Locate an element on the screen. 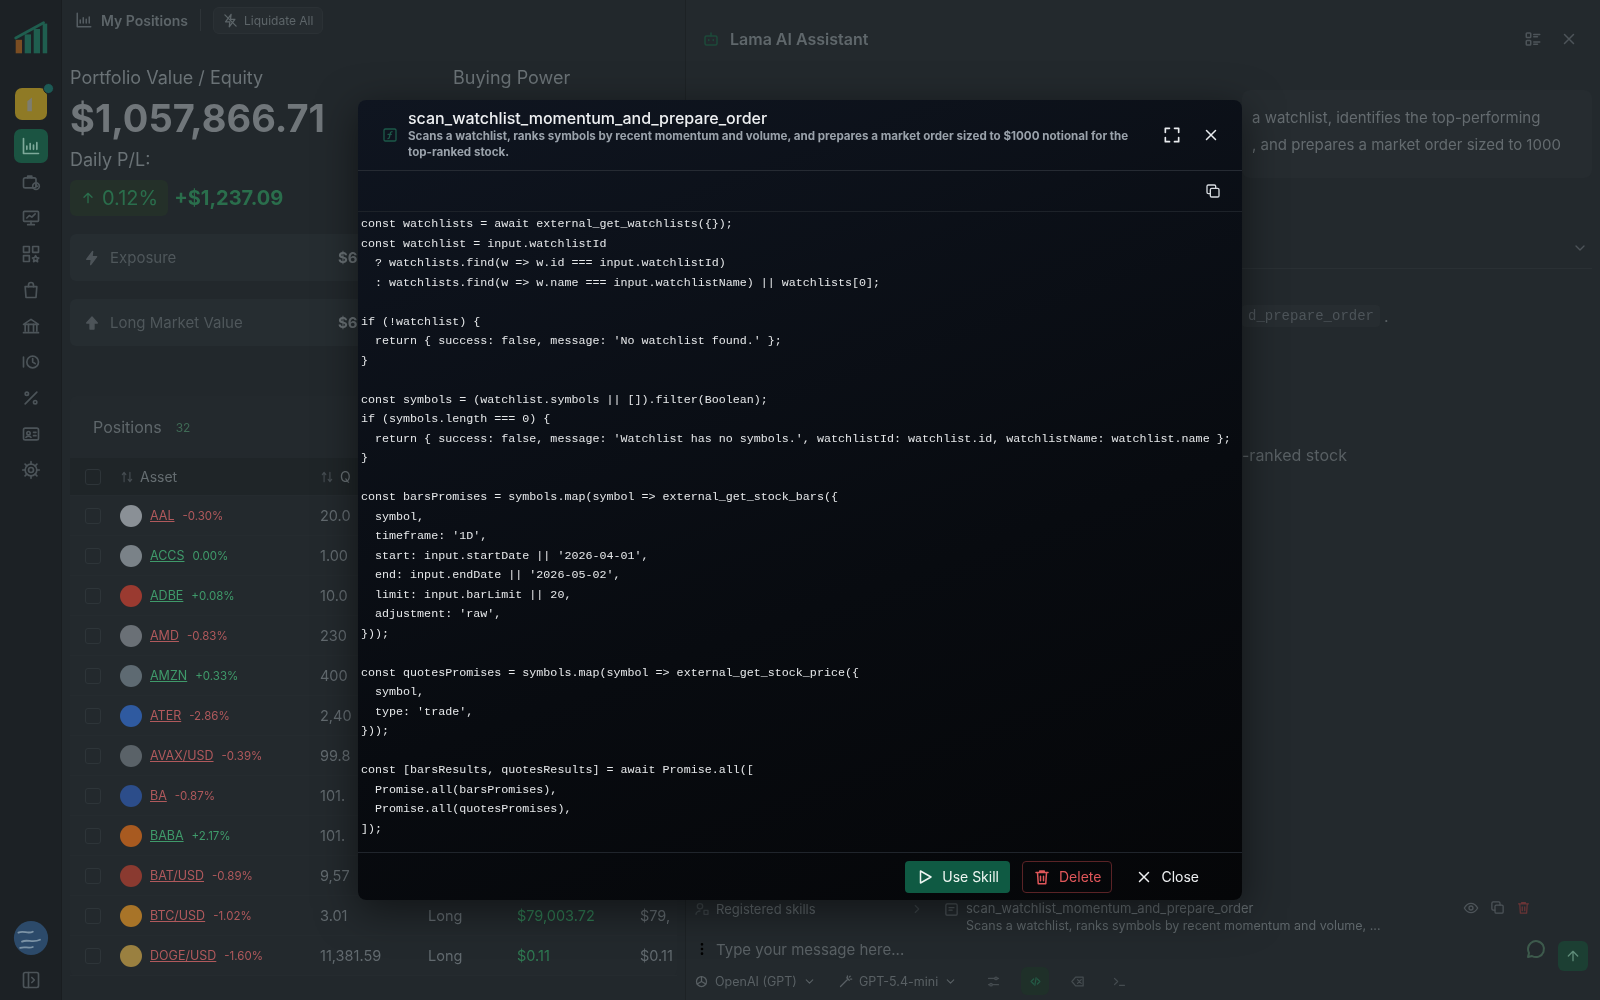 The image size is (1600, 1000). user-skill-icon is located at coordinates (702, 909).